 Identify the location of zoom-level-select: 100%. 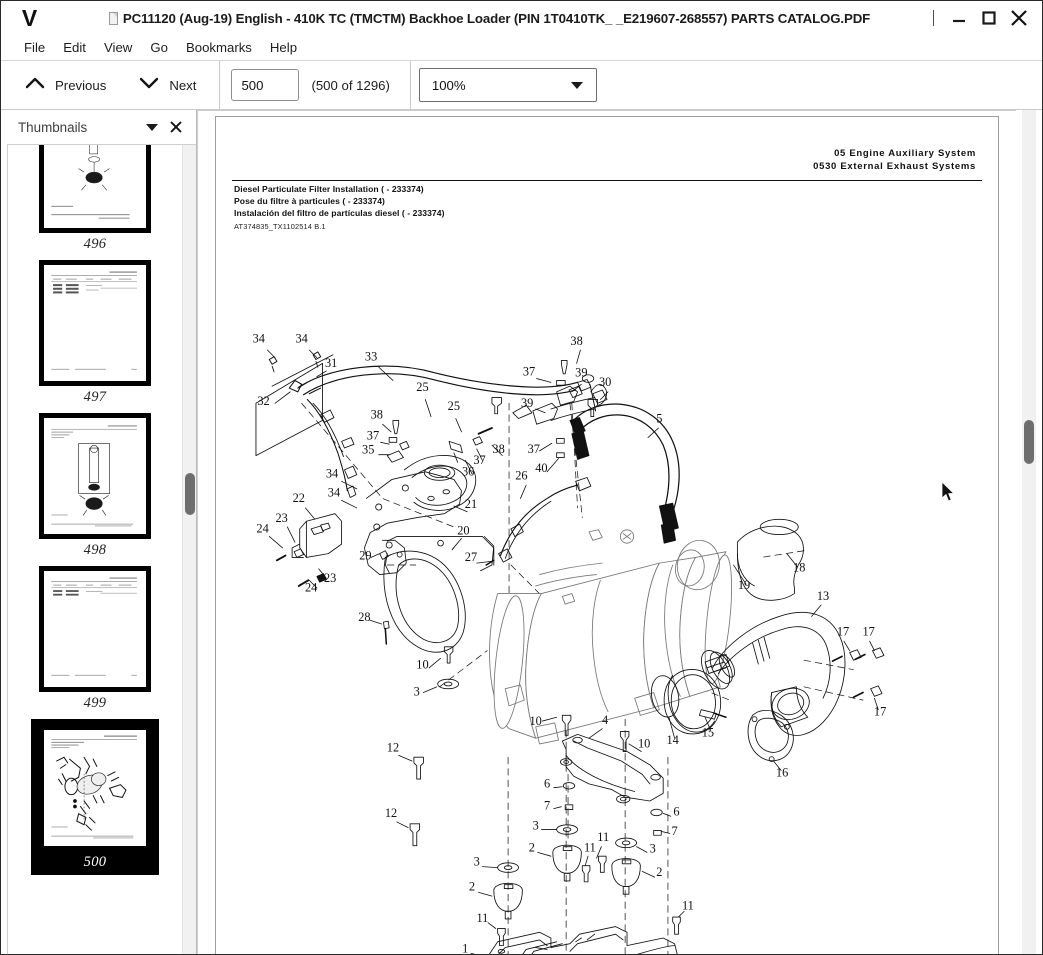
(507, 85).